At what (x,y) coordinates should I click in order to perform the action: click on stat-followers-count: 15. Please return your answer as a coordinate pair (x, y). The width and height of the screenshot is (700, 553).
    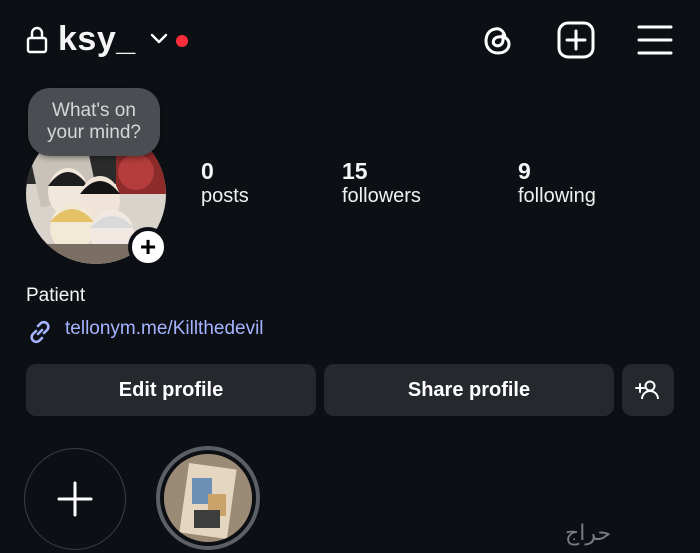
    Looking at the image, I should click on (355, 171).